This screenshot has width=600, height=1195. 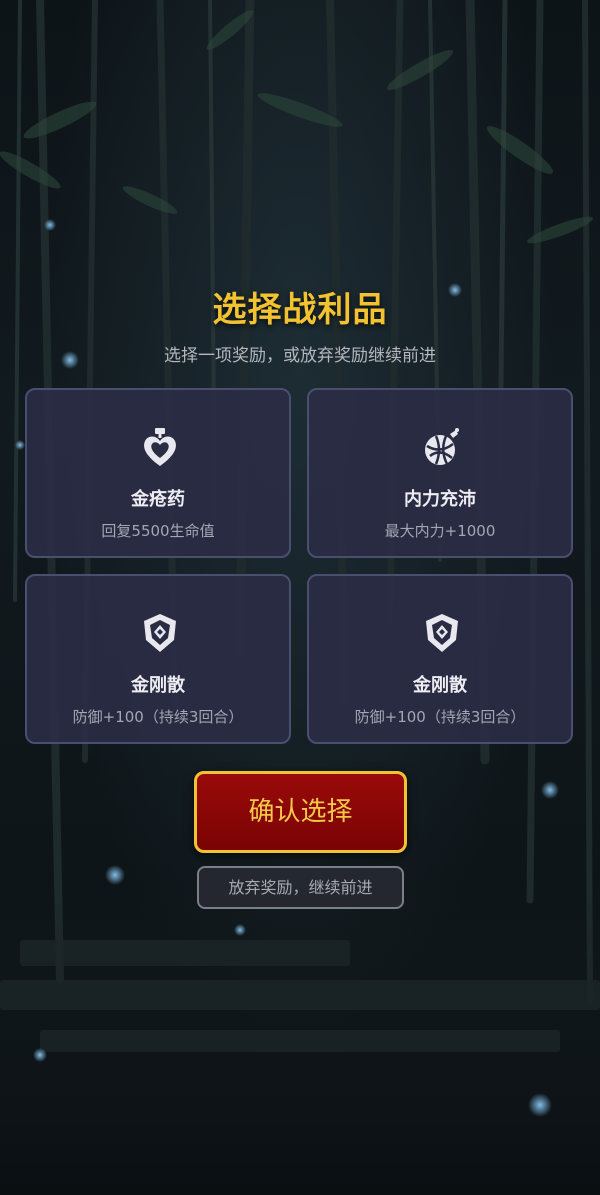 What do you see at coordinates (440, 659) in the screenshot?
I see `reward-card-4: 金刚散 防御+100（持续3回合）` at bounding box center [440, 659].